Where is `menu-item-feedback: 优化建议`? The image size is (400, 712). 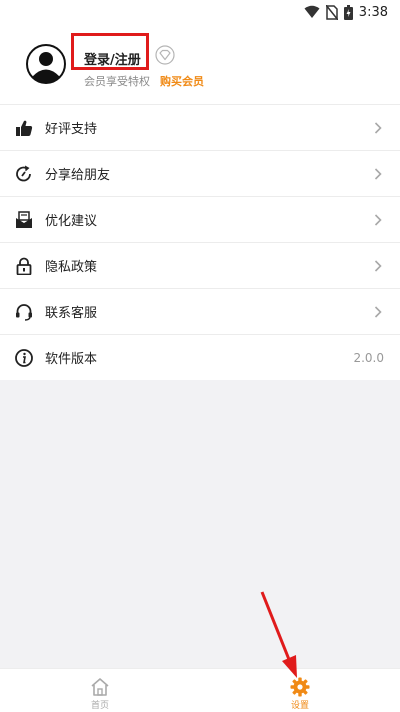
menu-item-feedback: 优化建议 is located at coordinates (200, 219).